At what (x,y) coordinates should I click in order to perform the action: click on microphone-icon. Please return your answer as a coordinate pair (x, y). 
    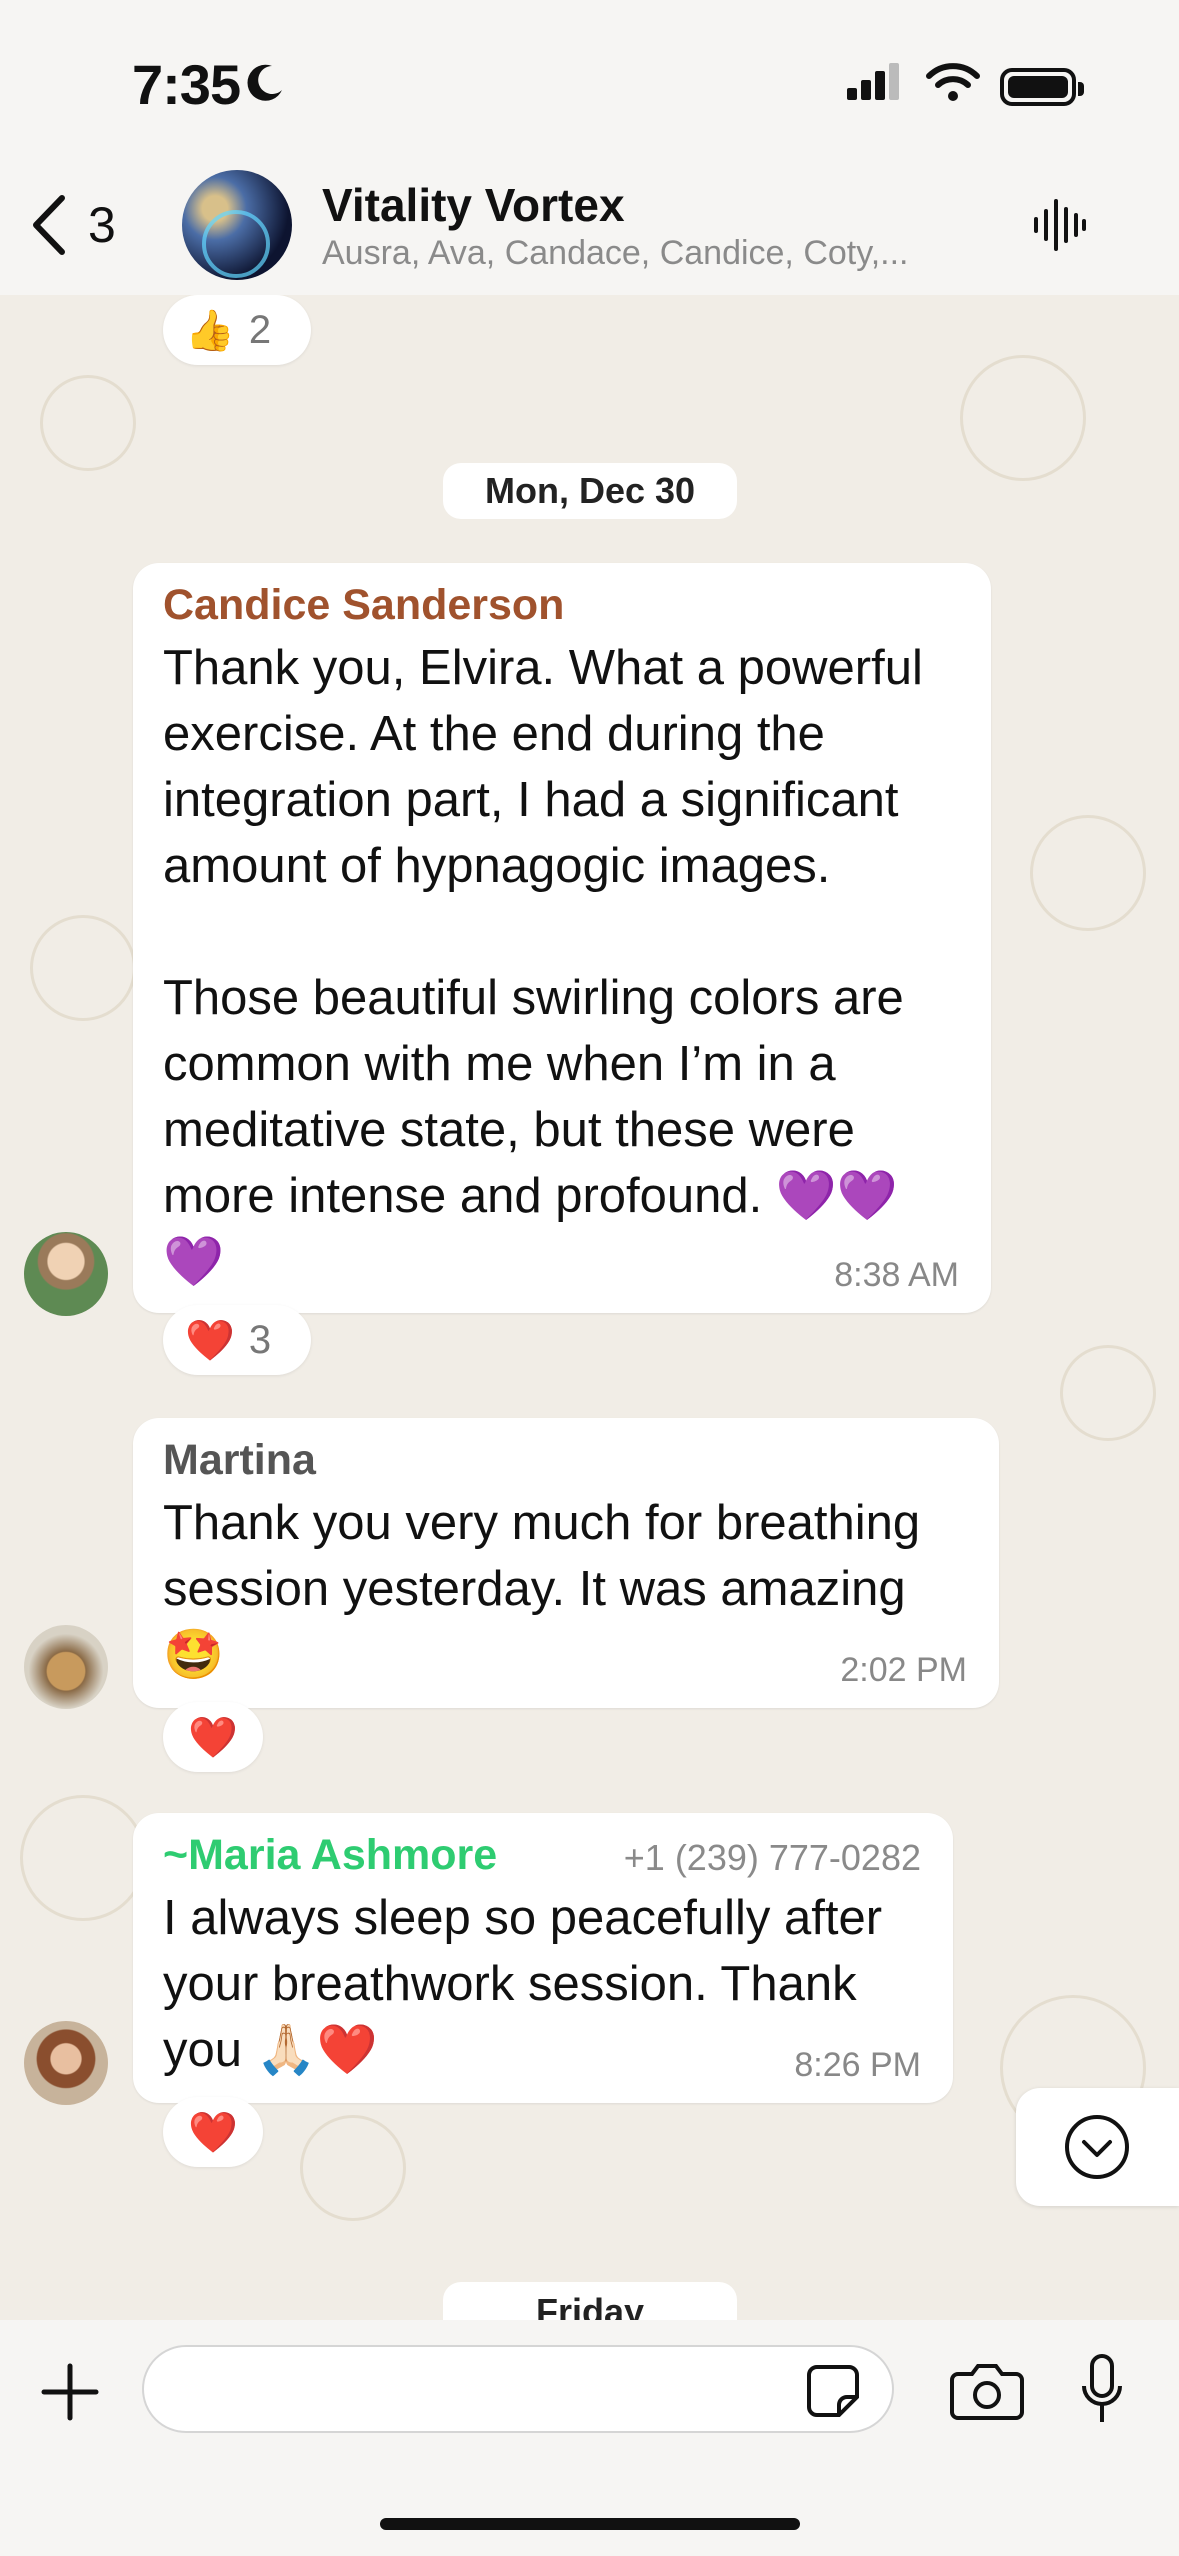
    Looking at the image, I should click on (1102, 2389).